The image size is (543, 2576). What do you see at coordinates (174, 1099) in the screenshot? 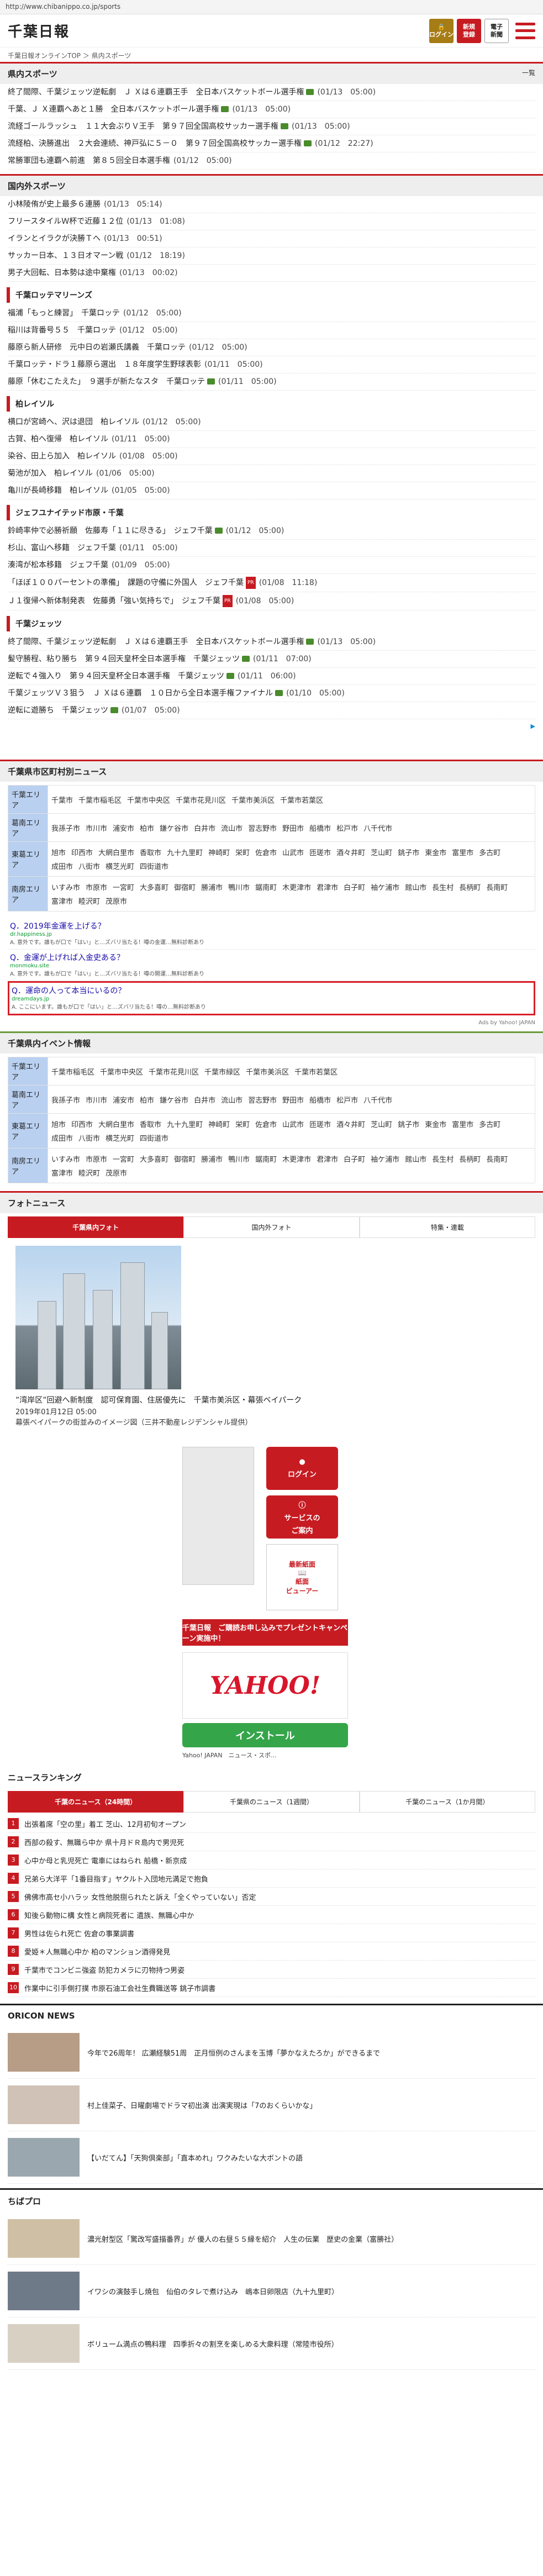
I see `city-link: 鎌ケ谷市` at bounding box center [174, 1099].